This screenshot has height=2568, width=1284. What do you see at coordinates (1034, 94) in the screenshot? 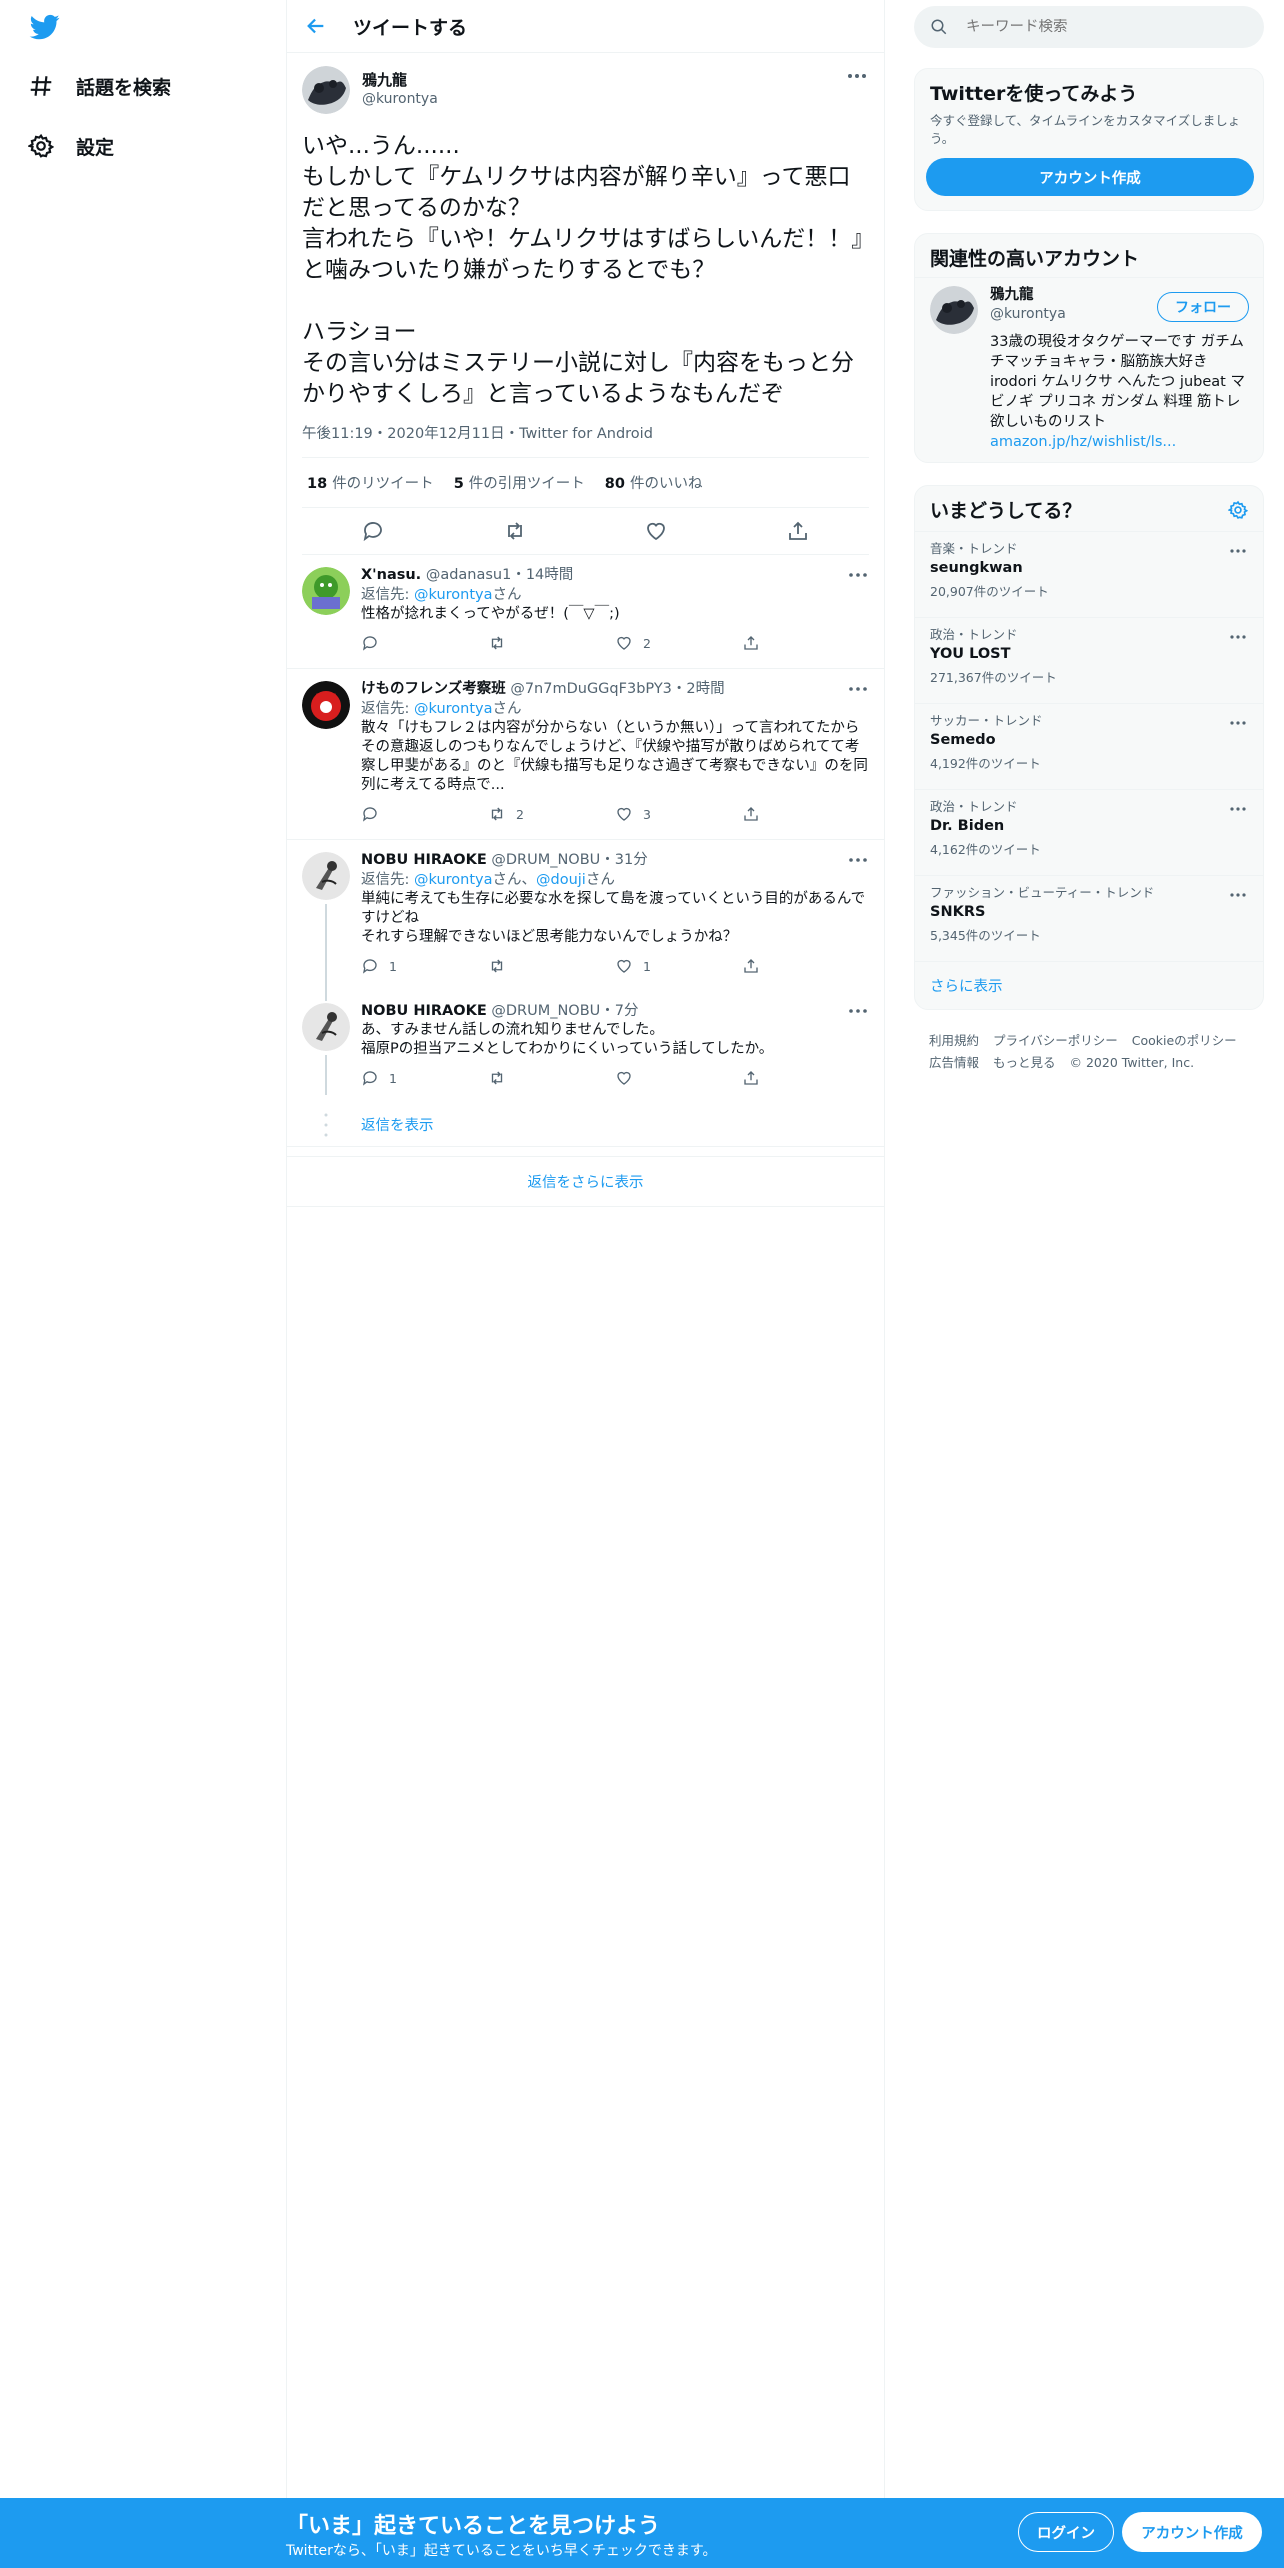
I see `signup-card-title: Twitterを使ってみよう` at bounding box center [1034, 94].